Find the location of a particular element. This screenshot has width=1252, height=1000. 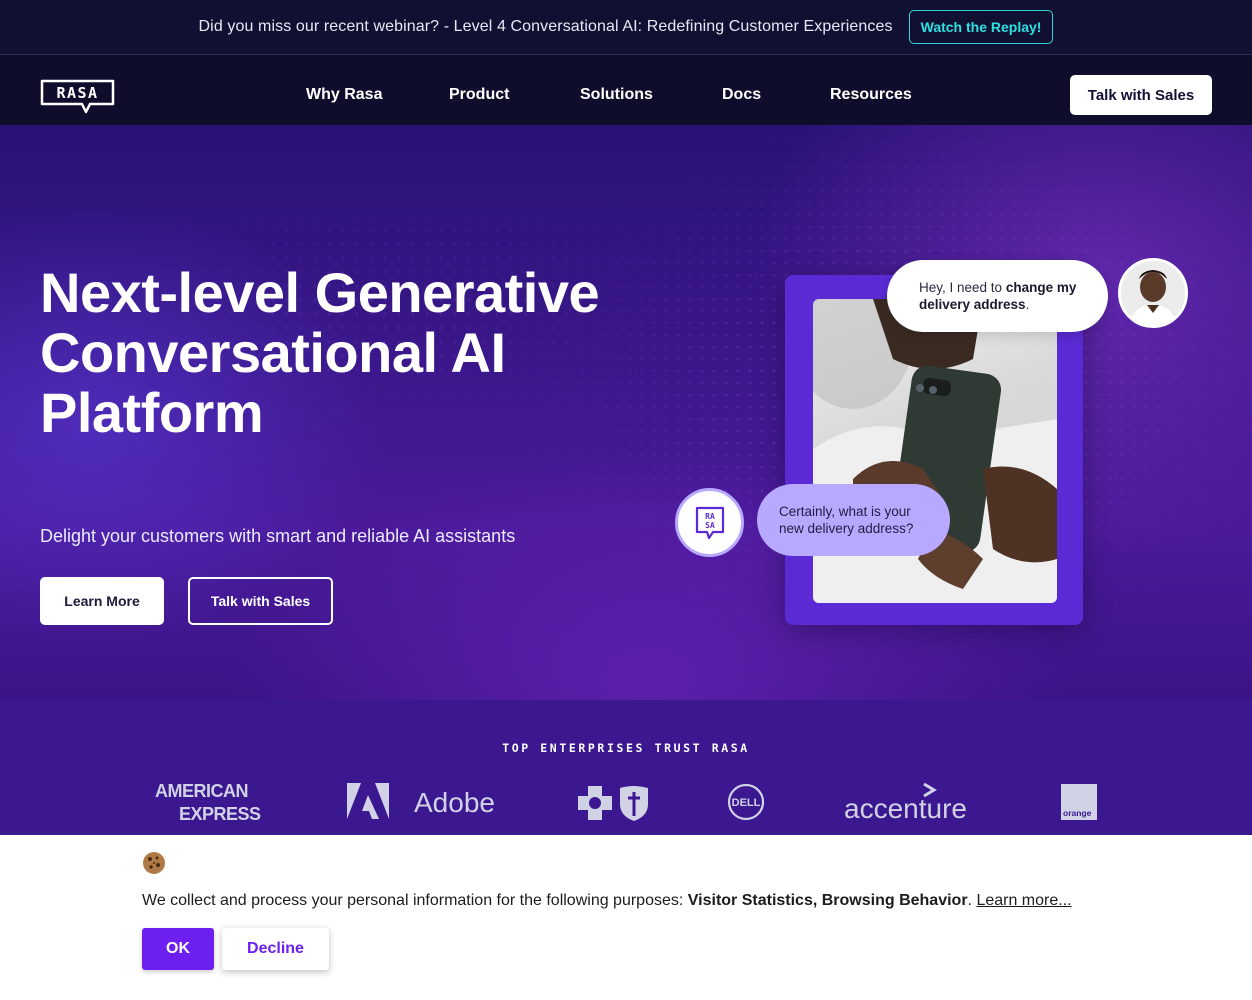

svg-text: EXPRESS is located at coordinates (220, 814).